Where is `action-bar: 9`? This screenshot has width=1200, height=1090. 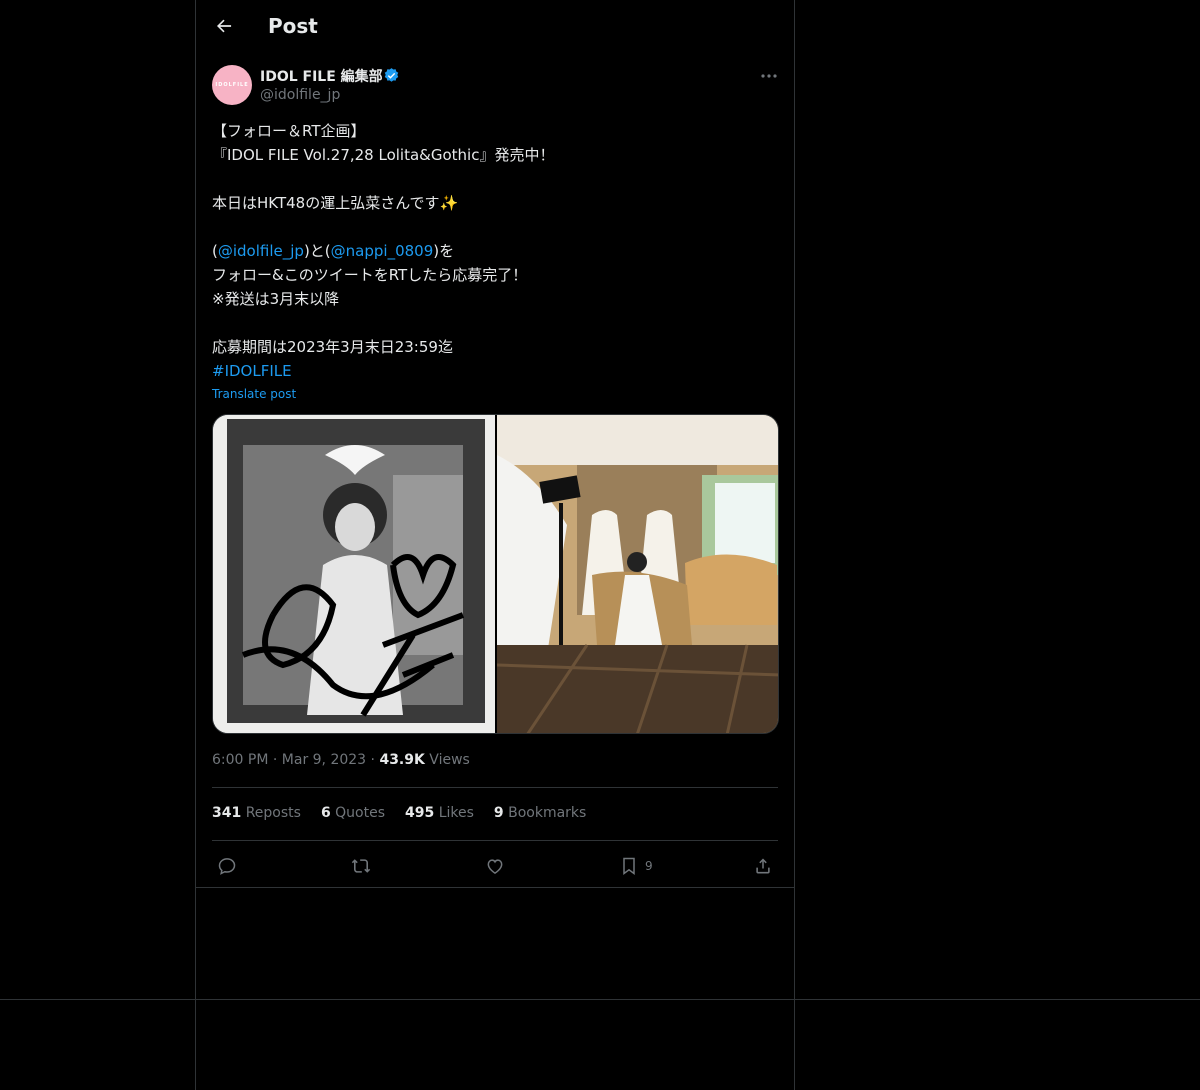 action-bar: 9 is located at coordinates (495, 866).